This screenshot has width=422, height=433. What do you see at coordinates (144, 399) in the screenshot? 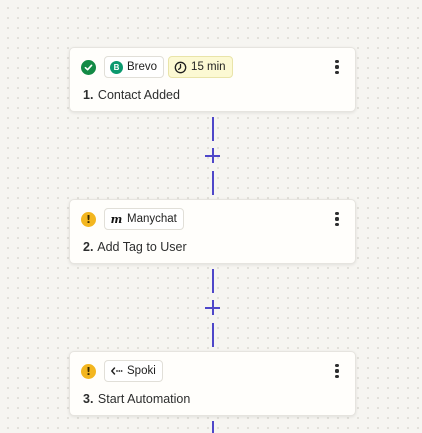
I see `step-name: Start Automation` at bounding box center [144, 399].